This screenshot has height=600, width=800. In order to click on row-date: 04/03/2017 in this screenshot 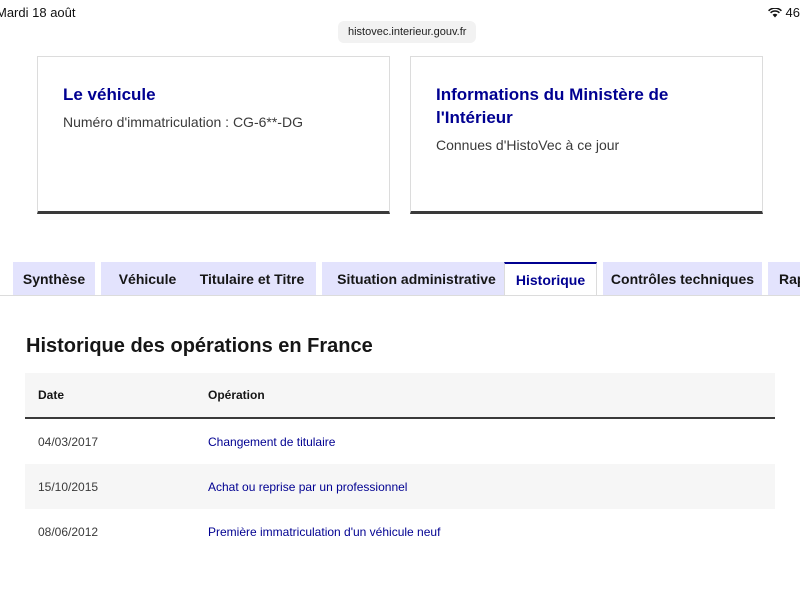, I will do `click(68, 441)`.